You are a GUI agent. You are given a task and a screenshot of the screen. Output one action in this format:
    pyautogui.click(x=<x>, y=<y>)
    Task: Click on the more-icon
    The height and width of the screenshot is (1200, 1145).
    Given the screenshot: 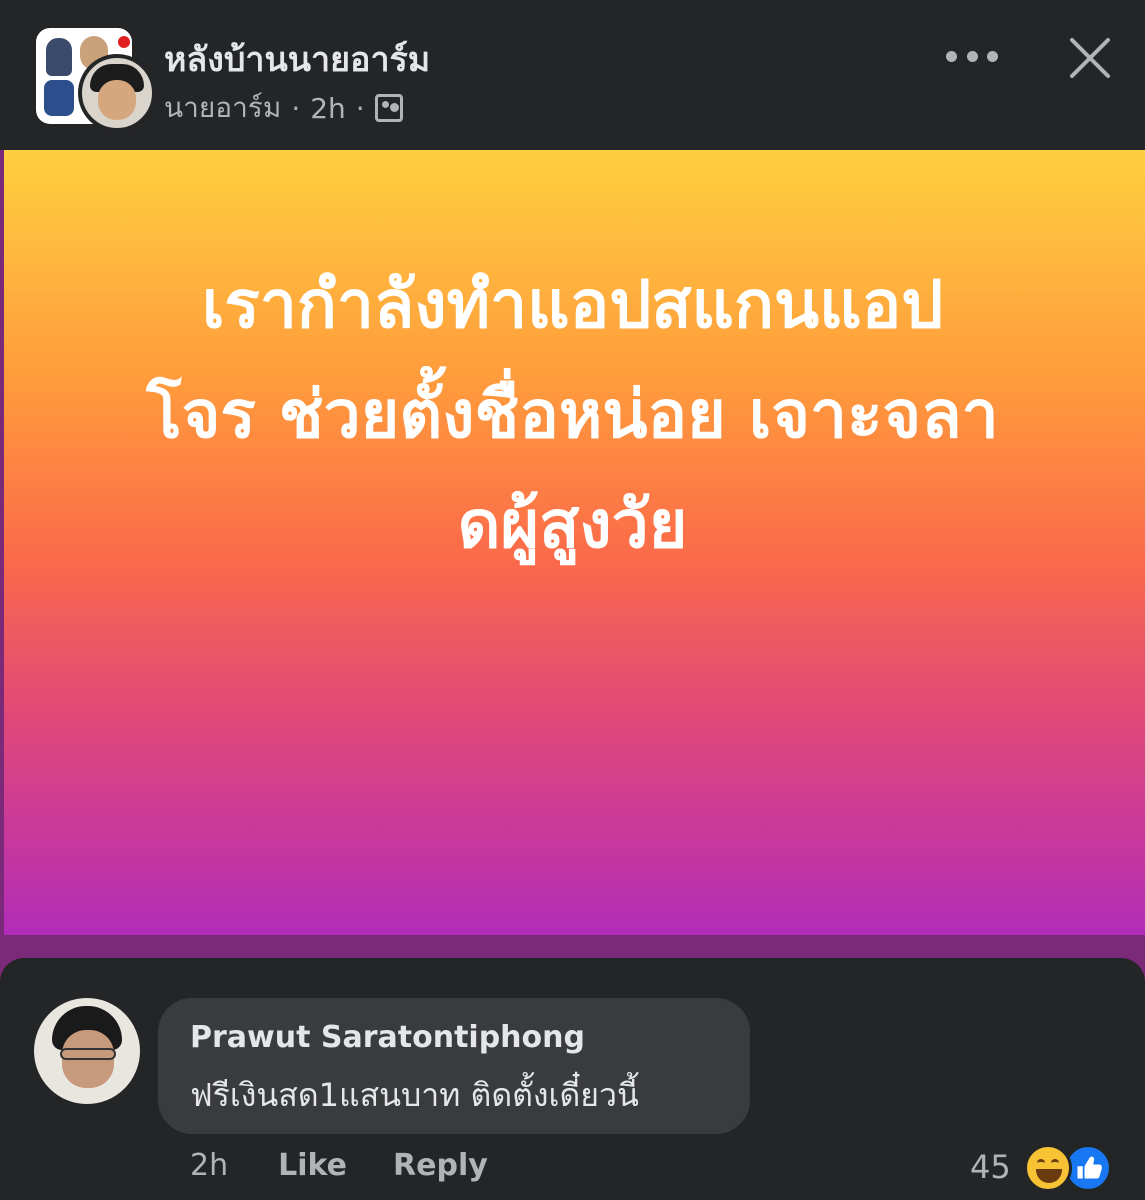 What is the action you would take?
    pyautogui.click(x=972, y=56)
    